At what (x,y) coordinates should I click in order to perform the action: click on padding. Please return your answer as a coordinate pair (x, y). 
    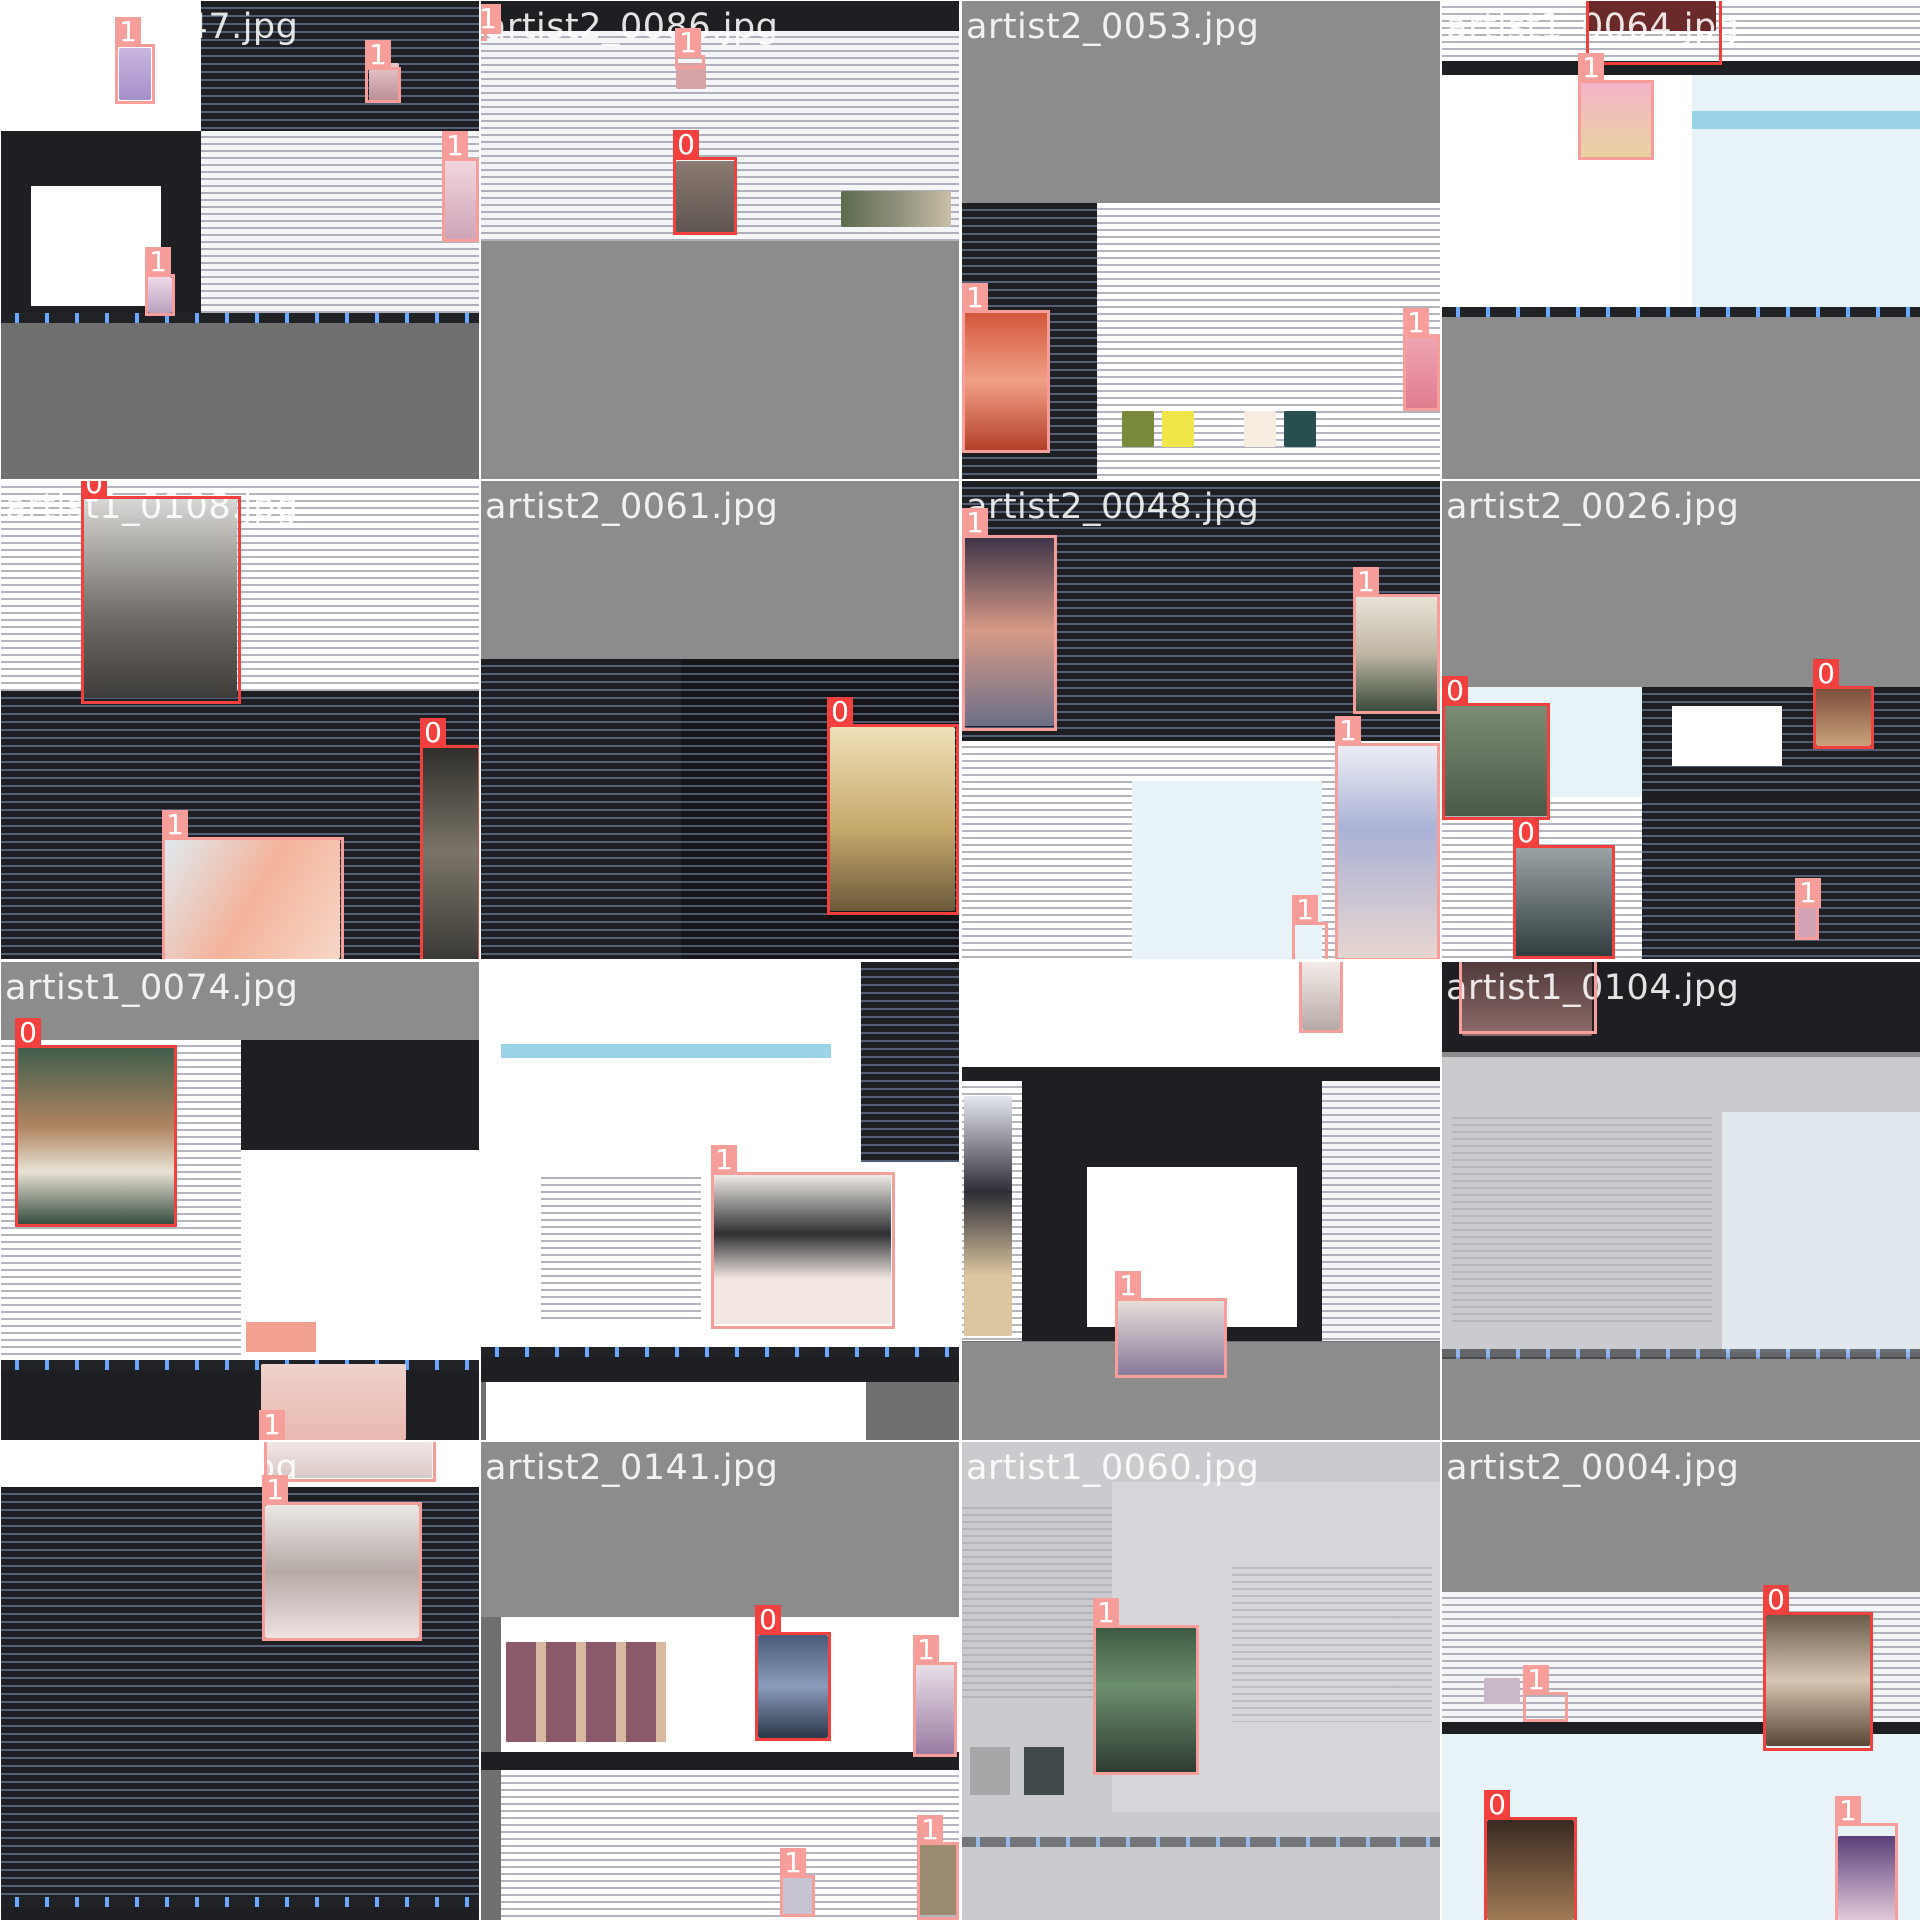
    Looking at the image, I should click on (1681, 398).